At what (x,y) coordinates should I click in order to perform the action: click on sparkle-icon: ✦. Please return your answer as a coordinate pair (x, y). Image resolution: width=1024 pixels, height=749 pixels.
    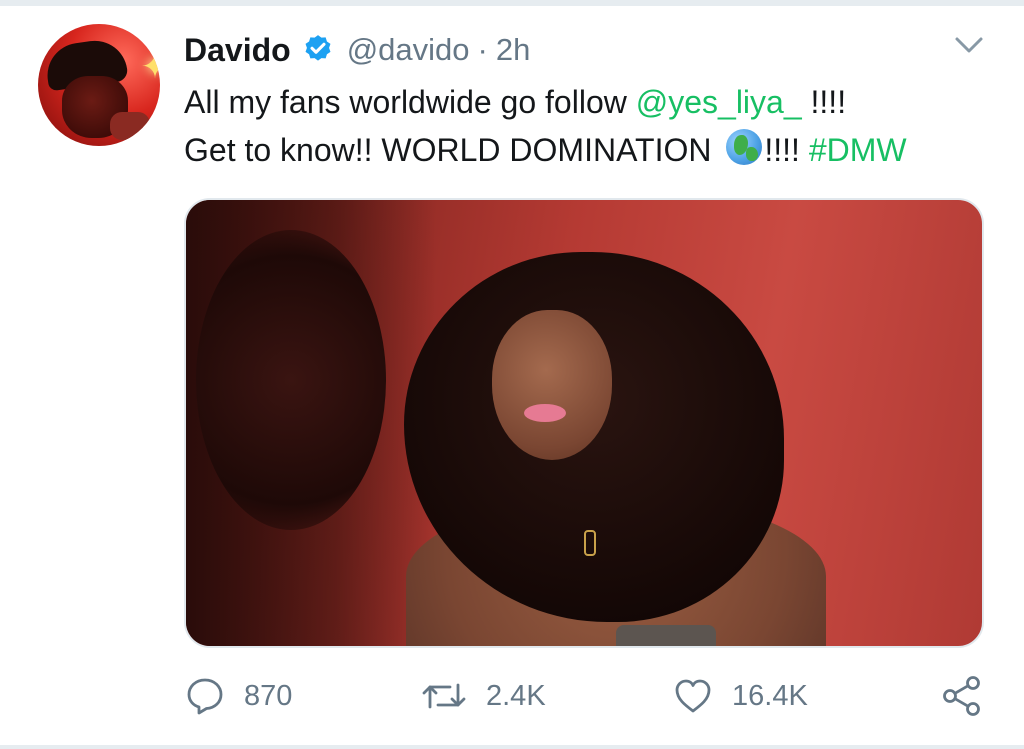
    Looking at the image, I should click on (150, 67).